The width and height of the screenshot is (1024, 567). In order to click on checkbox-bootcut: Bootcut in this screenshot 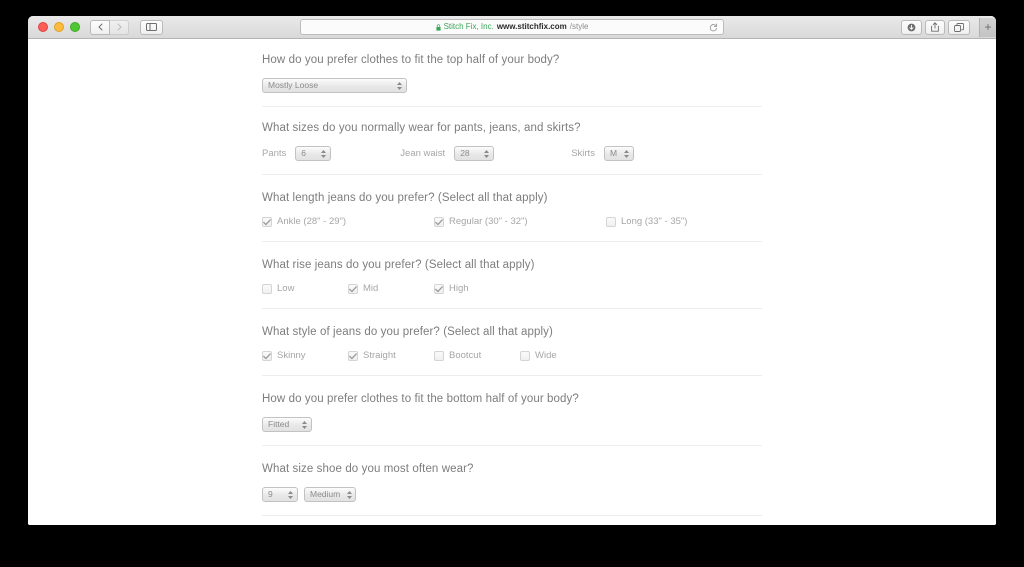, I will do `click(477, 356)`.